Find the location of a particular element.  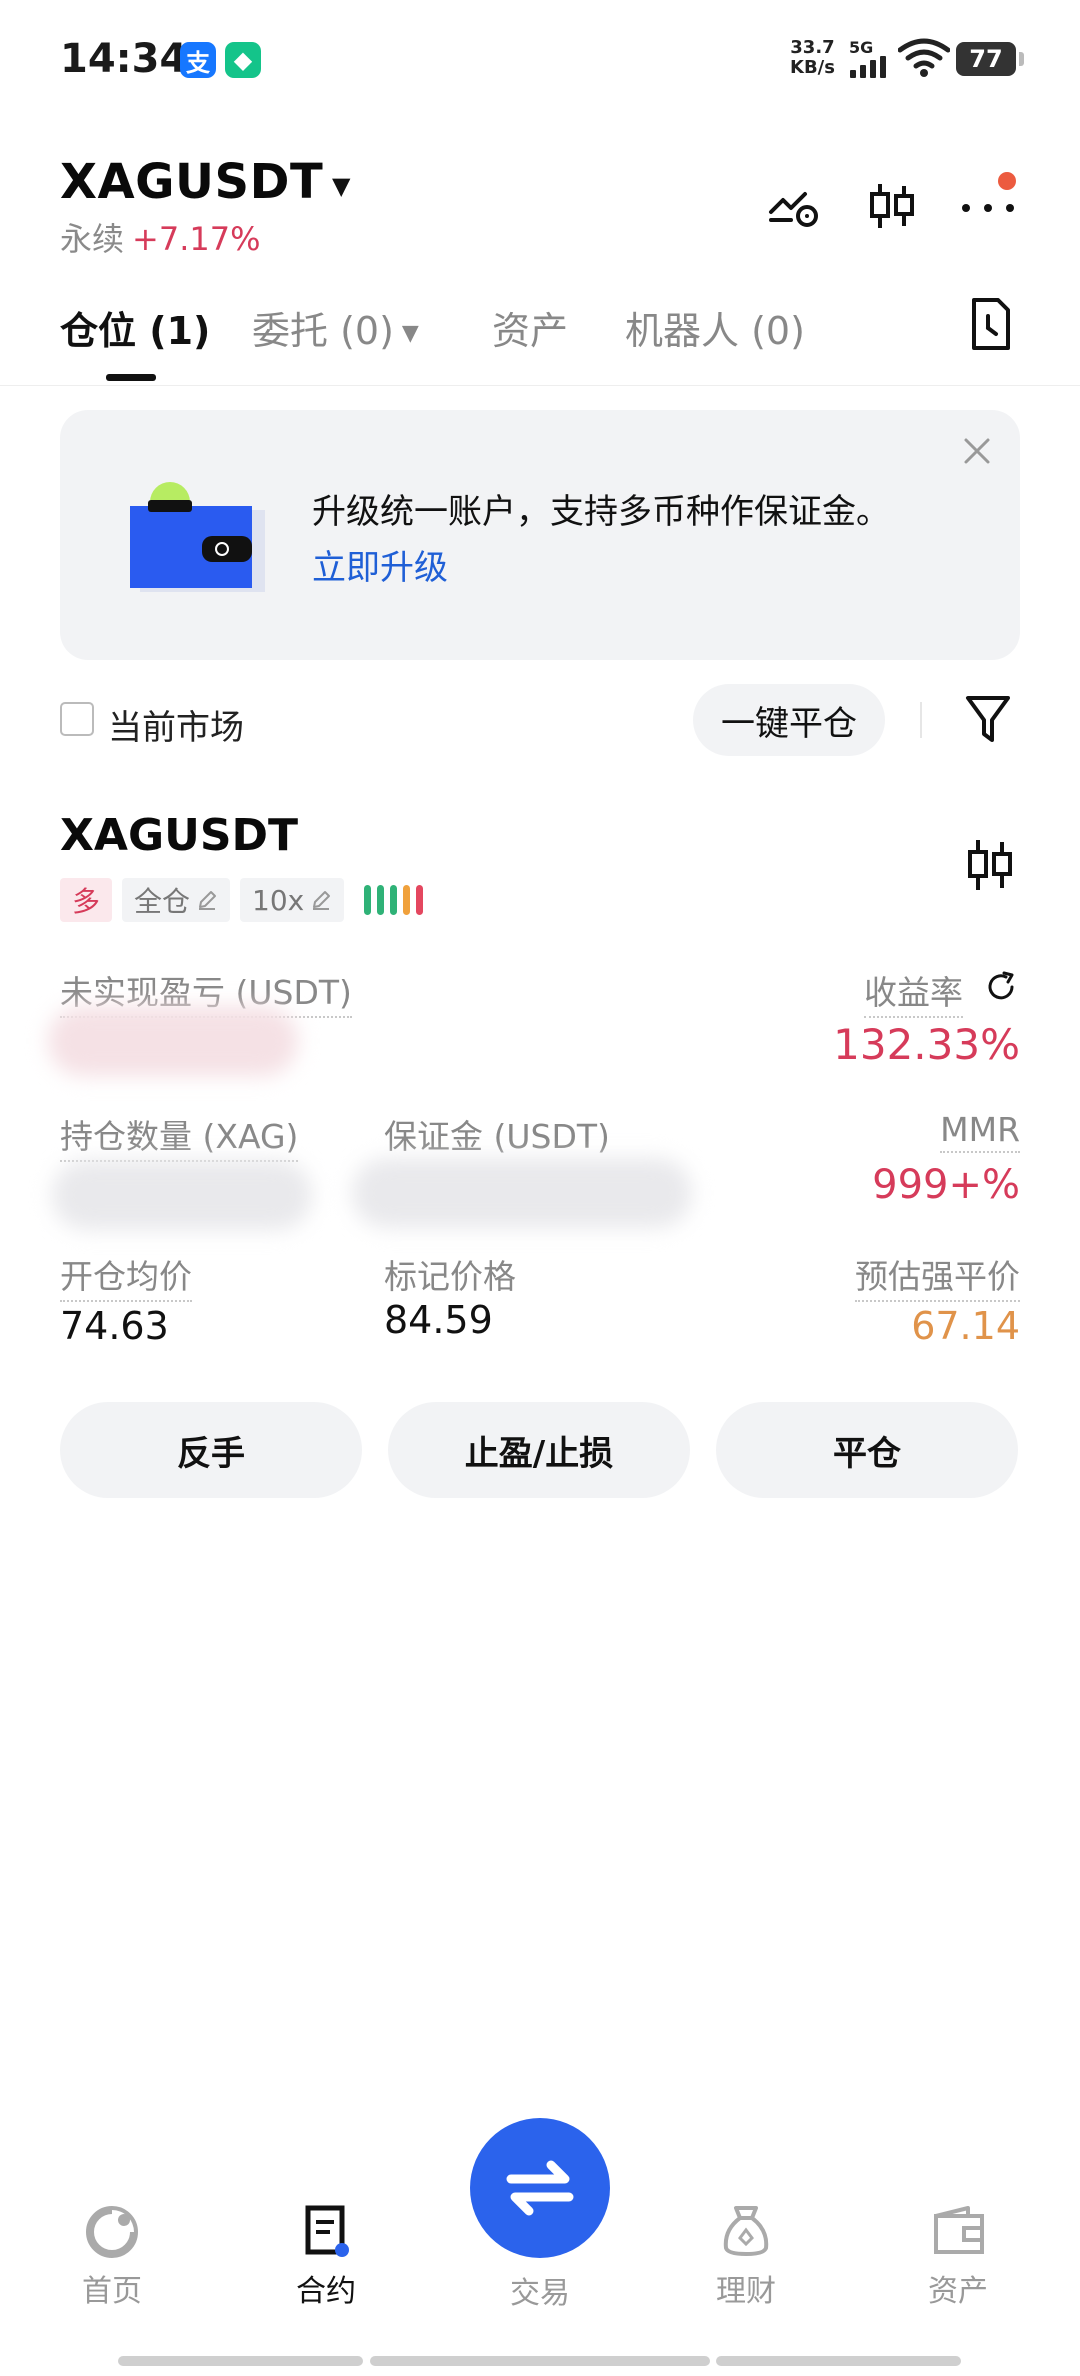

close-icon is located at coordinates (977, 451).